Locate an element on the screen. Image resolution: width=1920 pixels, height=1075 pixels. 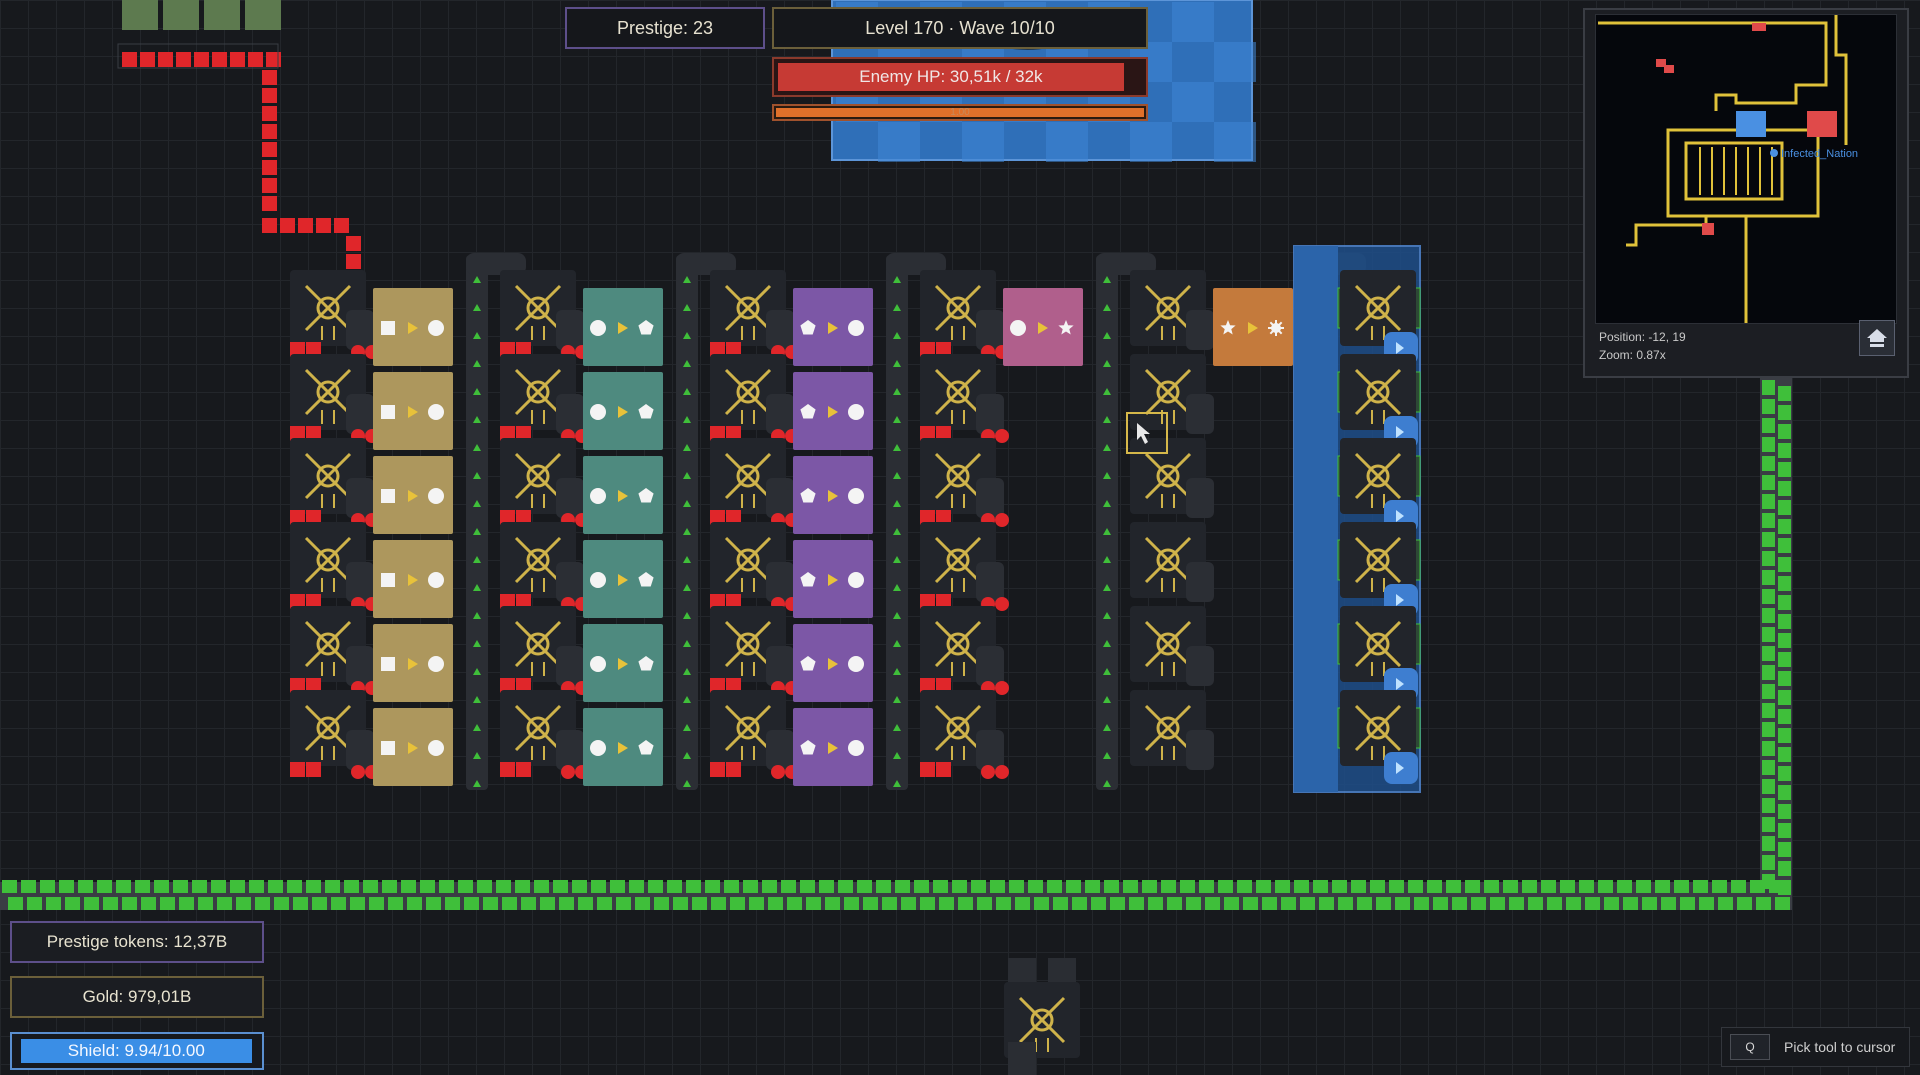
bottom-turret is located at coordinates (1042, 1016).